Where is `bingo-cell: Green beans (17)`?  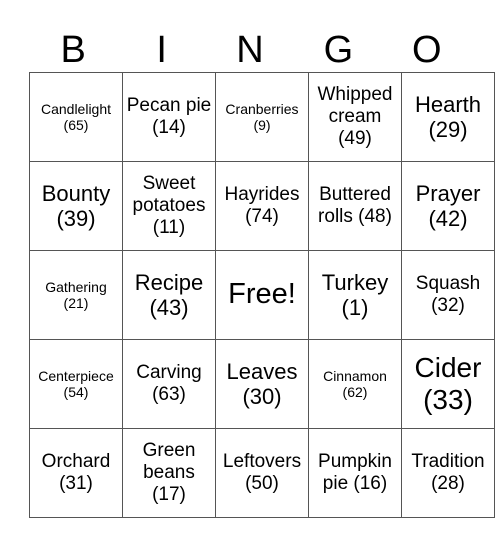 bingo-cell: Green beans (17) is located at coordinates (169, 473).